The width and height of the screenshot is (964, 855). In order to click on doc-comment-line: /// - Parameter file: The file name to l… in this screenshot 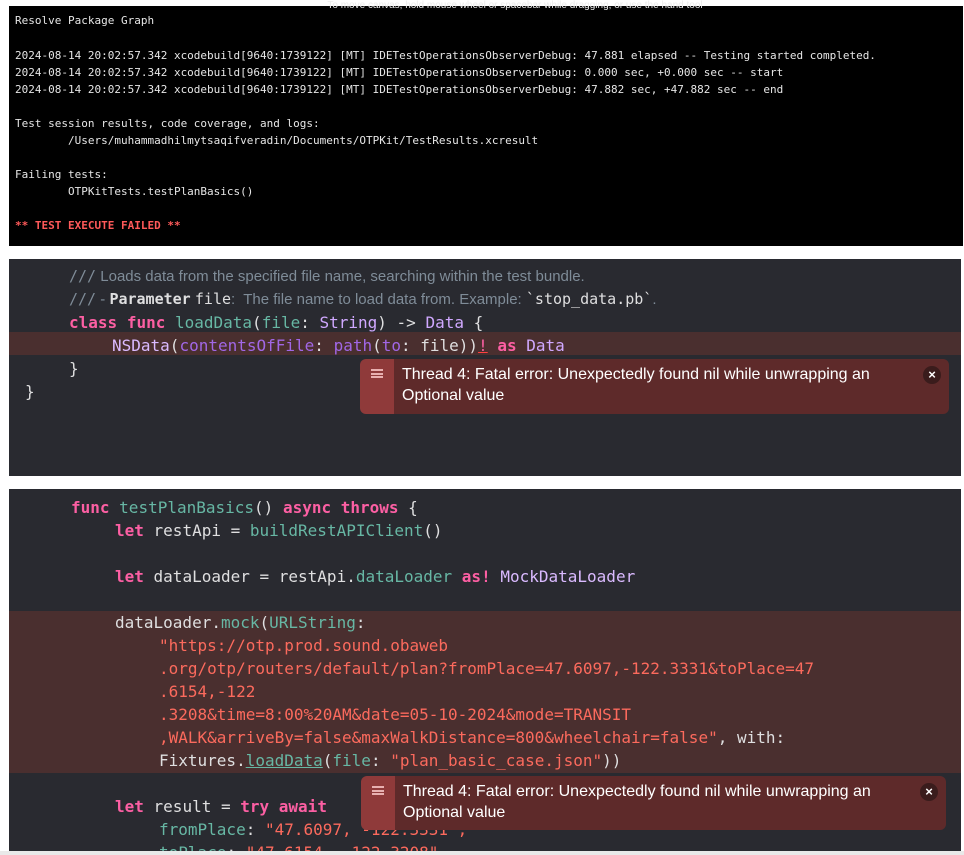, I will do `click(363, 299)`.